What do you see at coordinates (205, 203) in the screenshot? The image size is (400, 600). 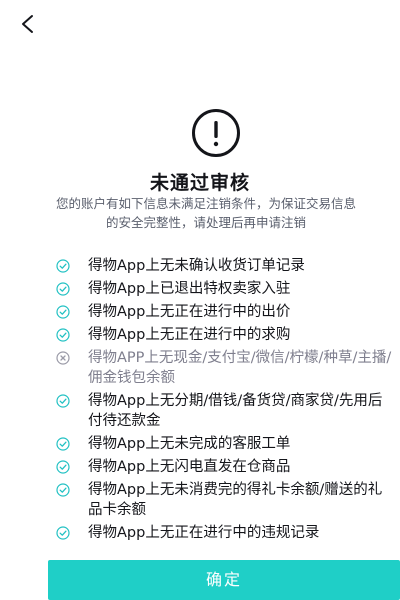 I see `description-line: 您的账户有如下信息未满足注销条件，为保证交易信息` at bounding box center [205, 203].